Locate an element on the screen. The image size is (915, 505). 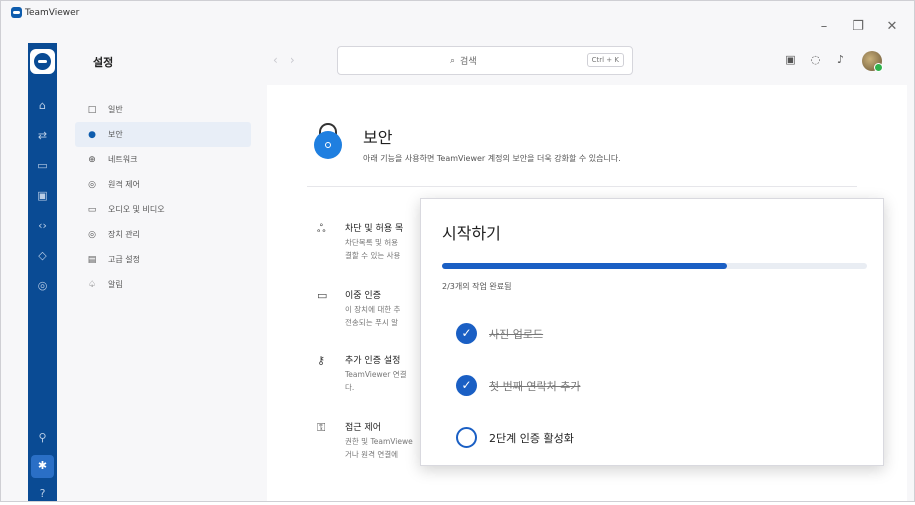
feature-title: 추가 인증 설정 is located at coordinates (373, 361).